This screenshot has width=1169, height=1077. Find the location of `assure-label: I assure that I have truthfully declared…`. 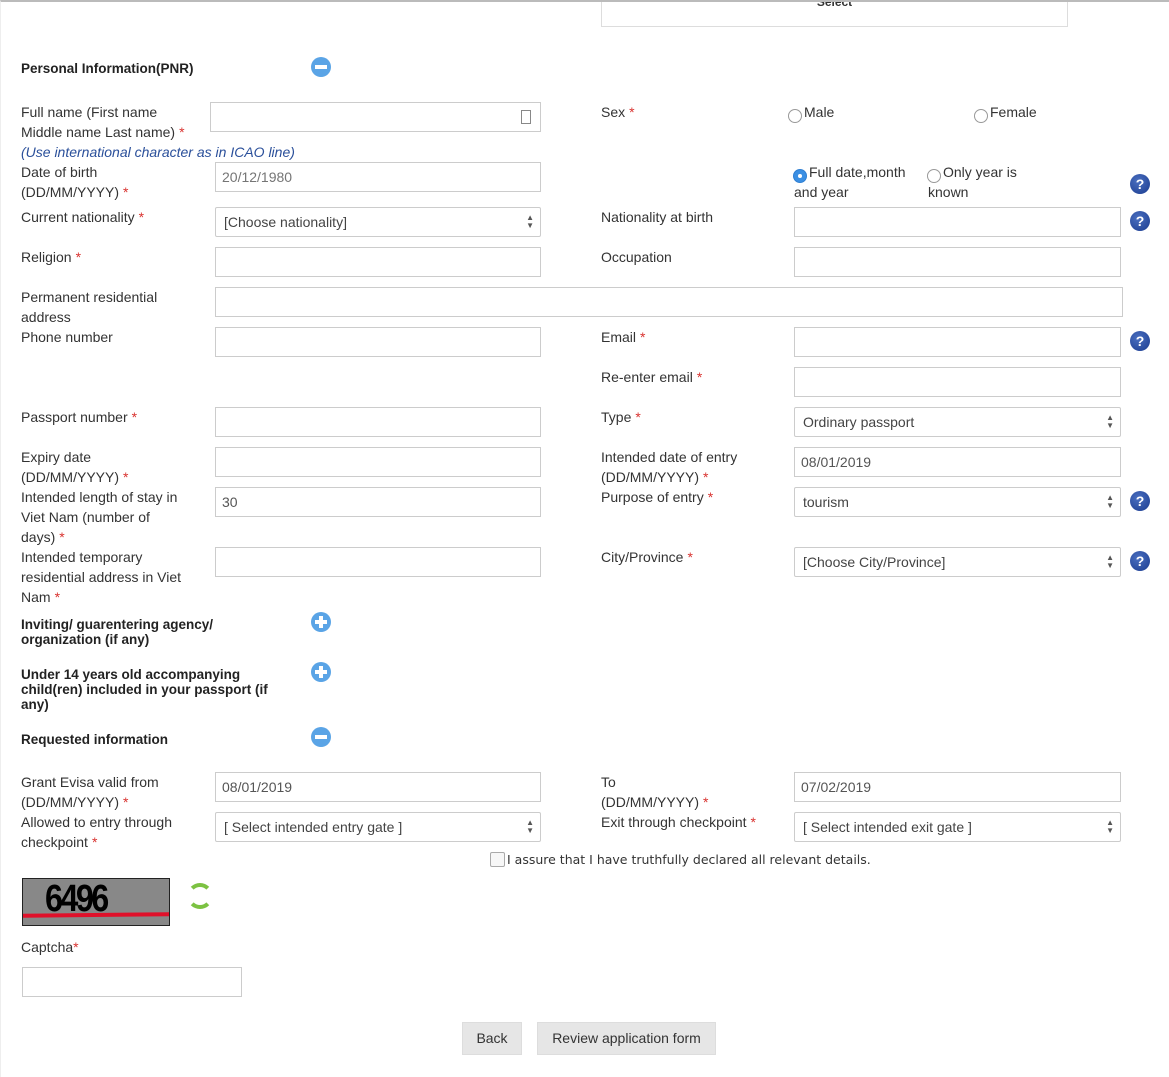

assure-label: I assure that I have truthfully declared… is located at coordinates (689, 859).